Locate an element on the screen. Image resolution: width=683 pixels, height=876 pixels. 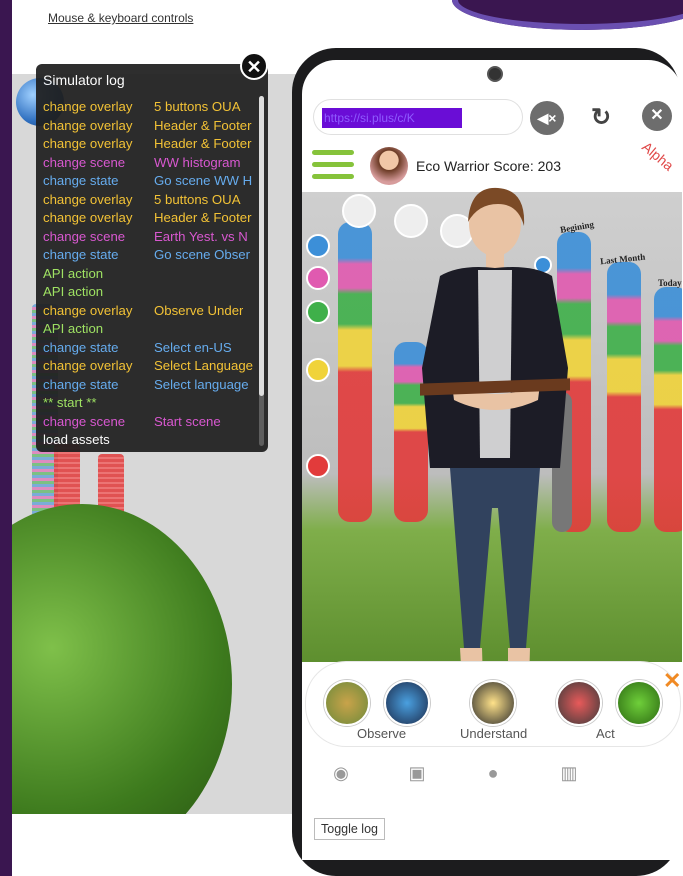
log-row: change state Go scene WW H is located at coordinates (151, 181).